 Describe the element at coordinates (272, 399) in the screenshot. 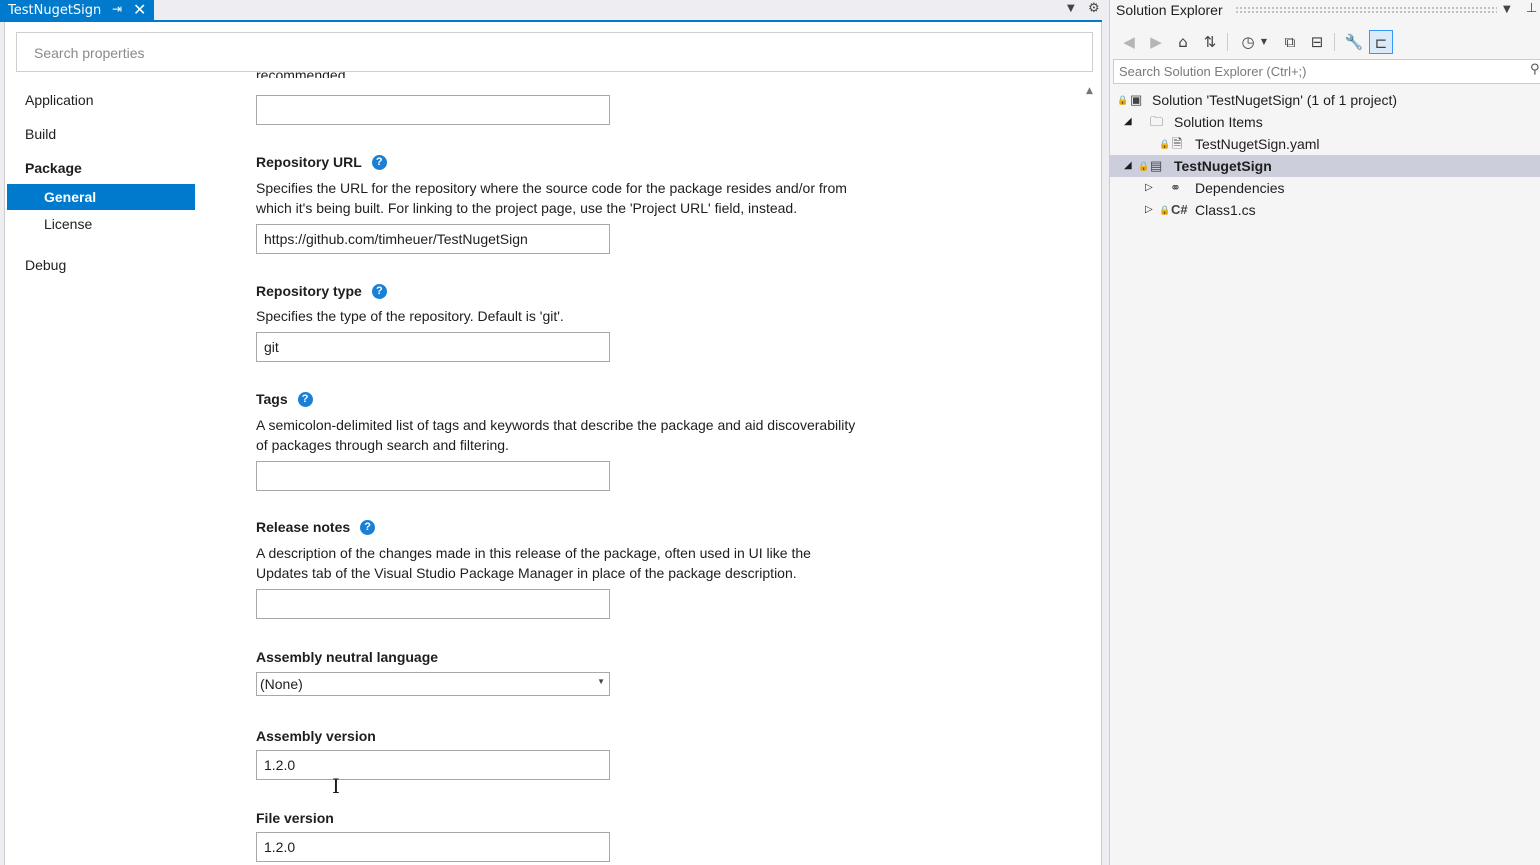

I see `tags-label: Tags` at that location.